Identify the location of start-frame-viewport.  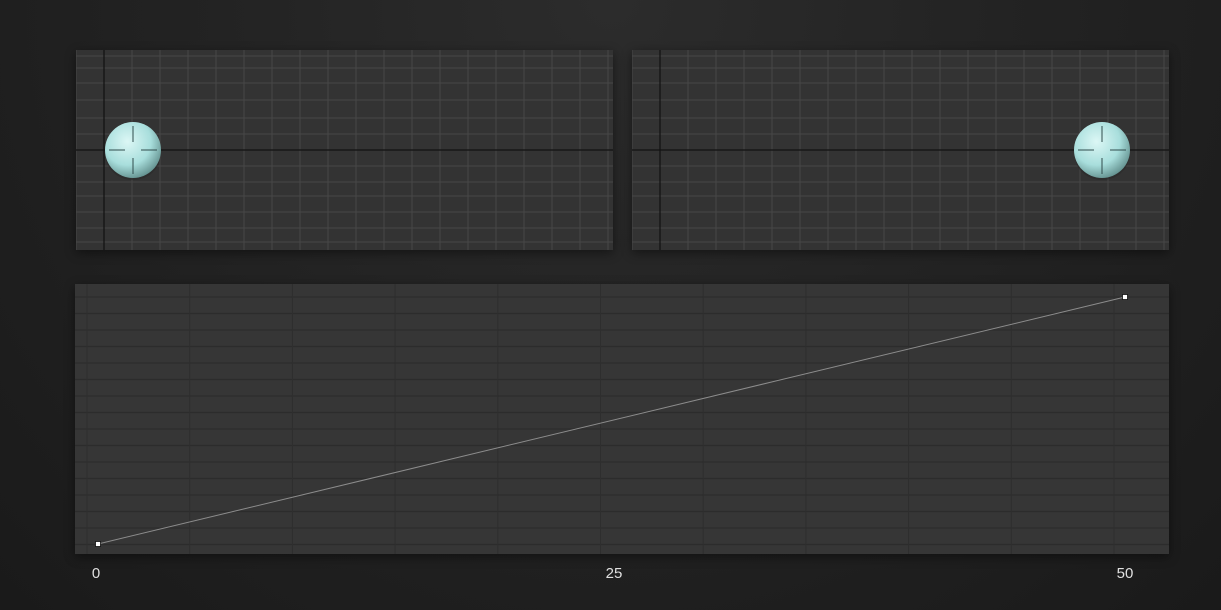
(344, 150).